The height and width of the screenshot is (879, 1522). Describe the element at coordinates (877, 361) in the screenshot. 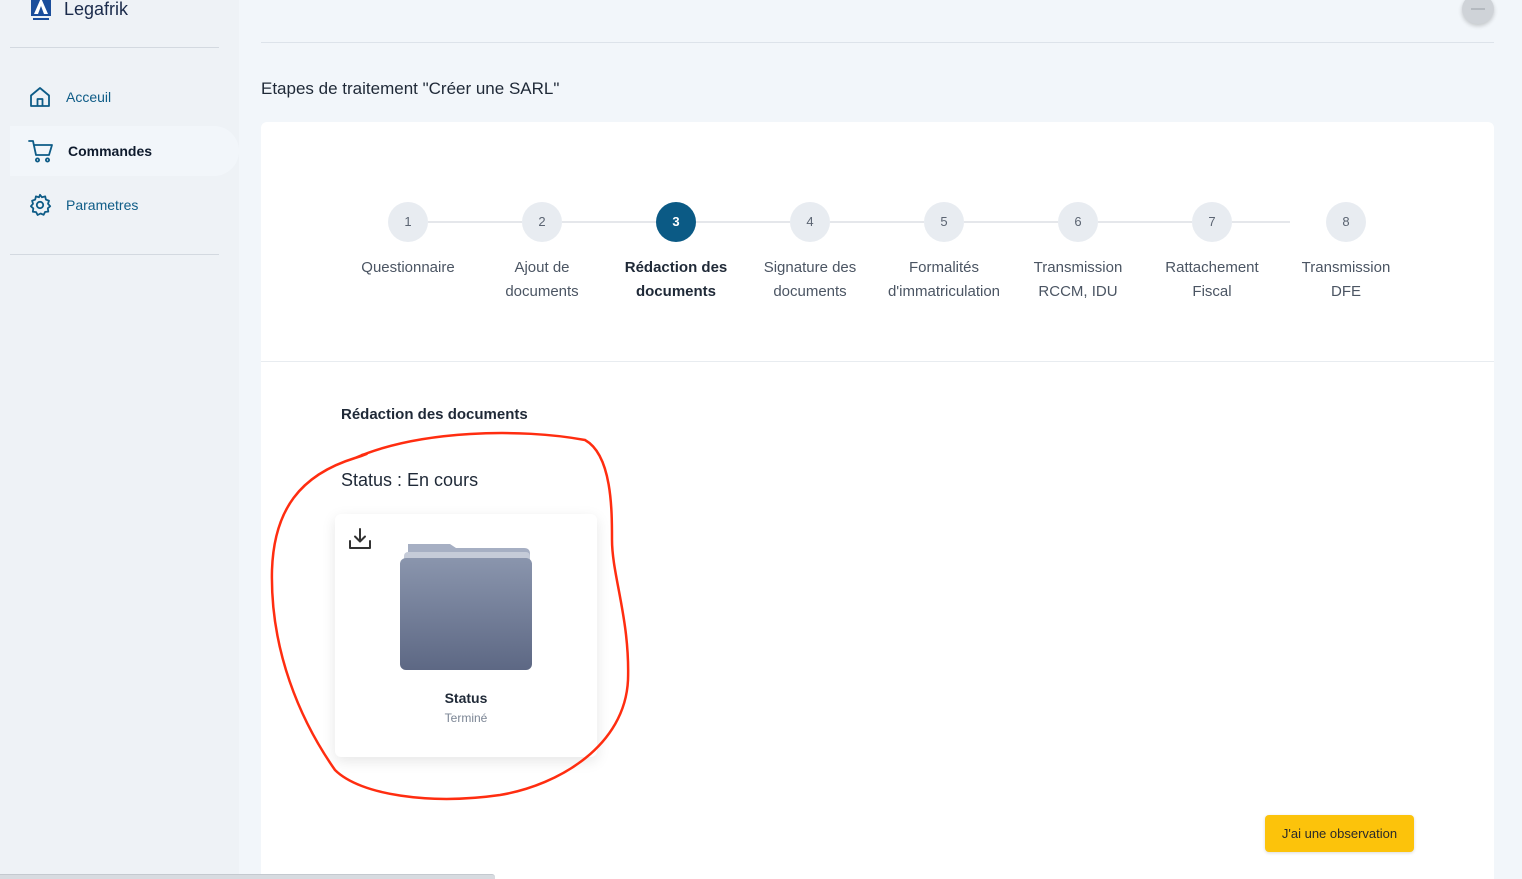

I see `card-divider` at that location.